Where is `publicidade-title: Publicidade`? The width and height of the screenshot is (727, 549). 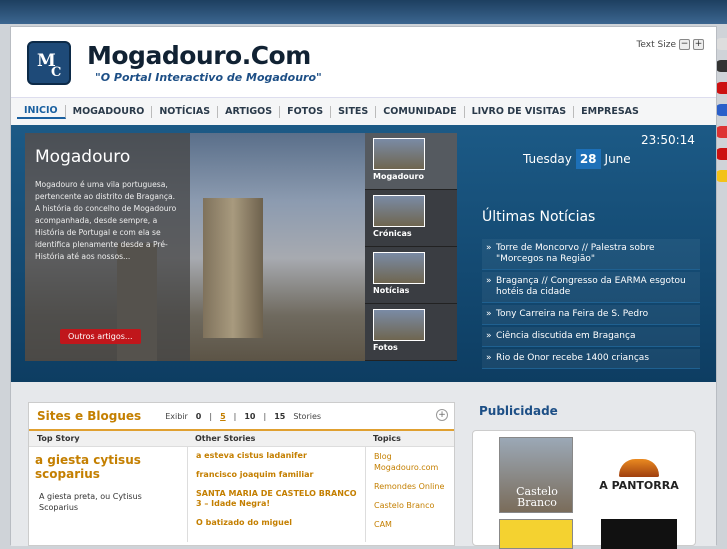
publicidade-title: Publicidade is located at coordinates (518, 411).